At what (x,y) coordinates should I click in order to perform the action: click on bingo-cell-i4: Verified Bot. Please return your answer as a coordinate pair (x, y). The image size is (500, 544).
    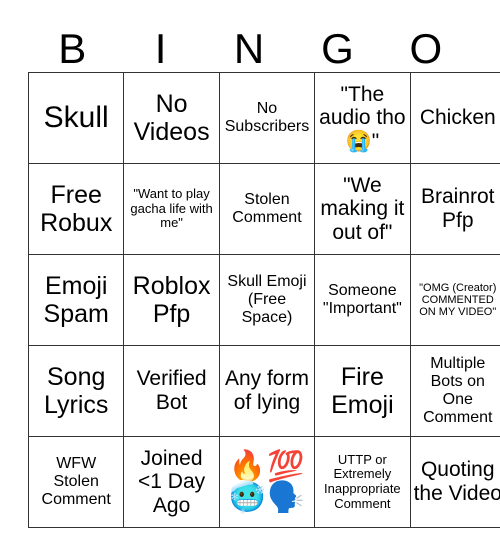
    Looking at the image, I should click on (171, 391).